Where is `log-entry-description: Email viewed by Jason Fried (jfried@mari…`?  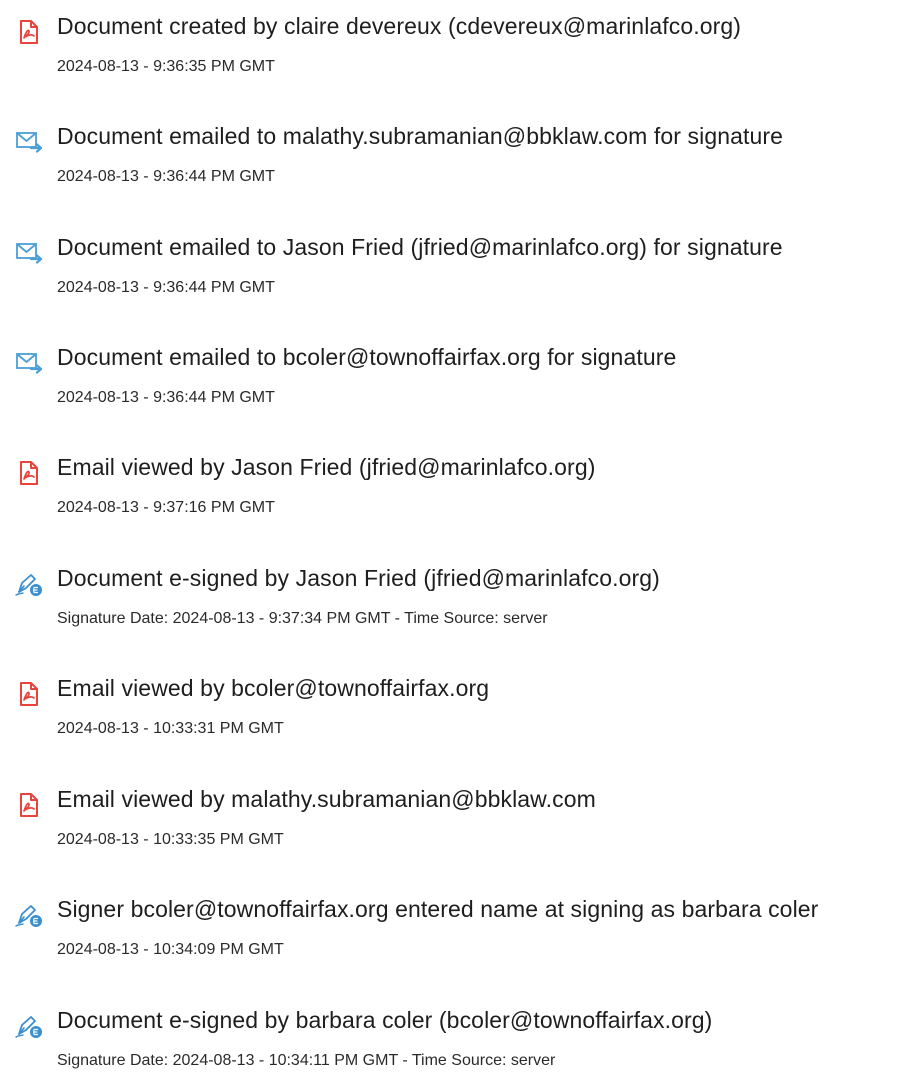
log-entry-description: Email viewed by Jason Fried (jfried@mari… is located at coordinates (326, 467).